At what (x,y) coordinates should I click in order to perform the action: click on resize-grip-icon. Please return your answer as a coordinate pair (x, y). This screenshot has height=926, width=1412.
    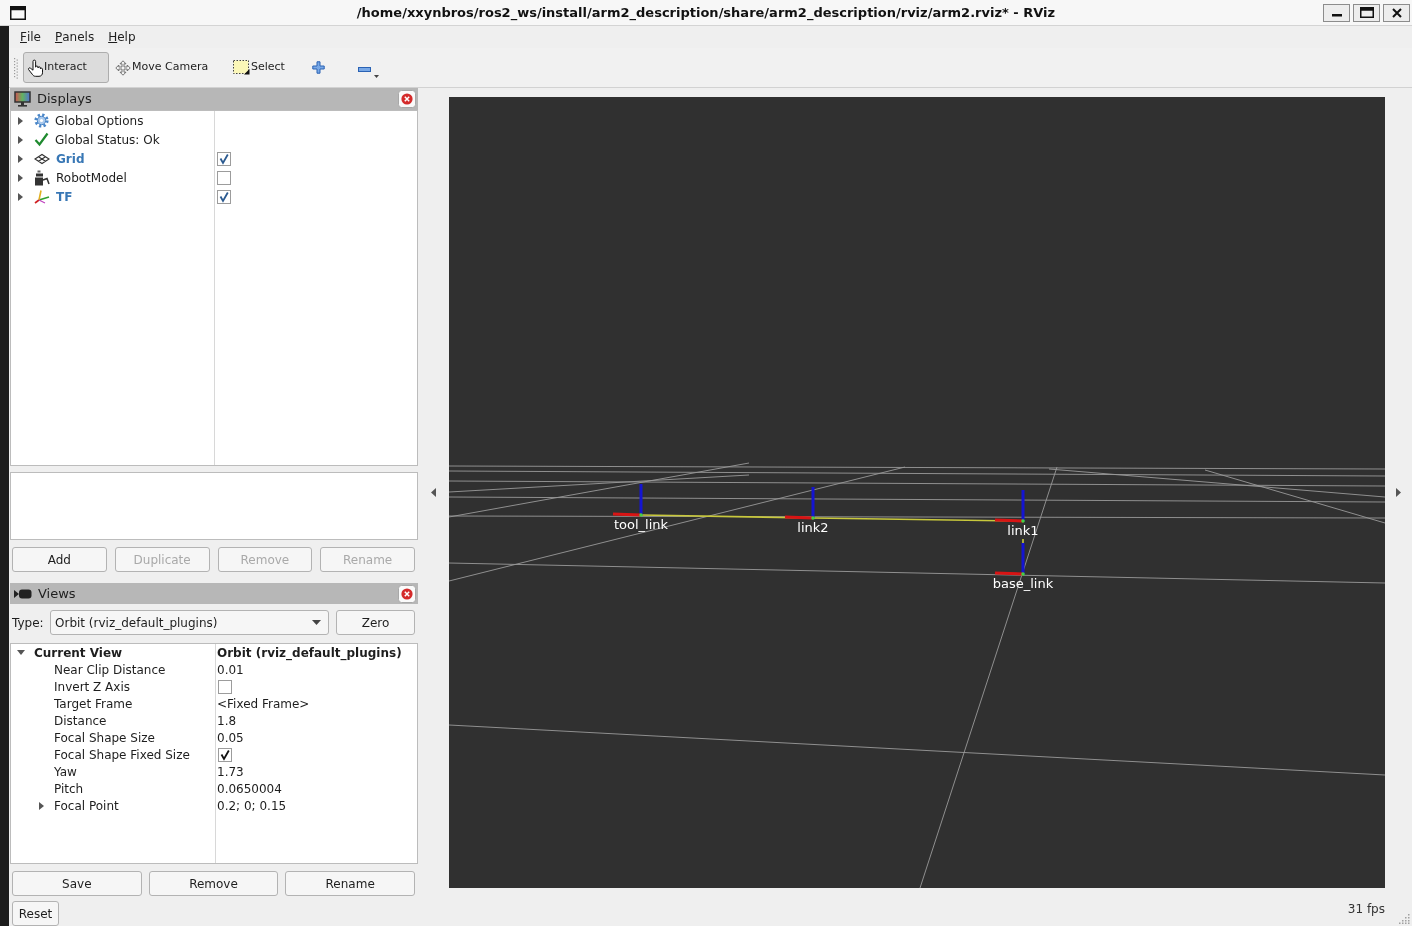
    Looking at the image, I should click on (1404, 918).